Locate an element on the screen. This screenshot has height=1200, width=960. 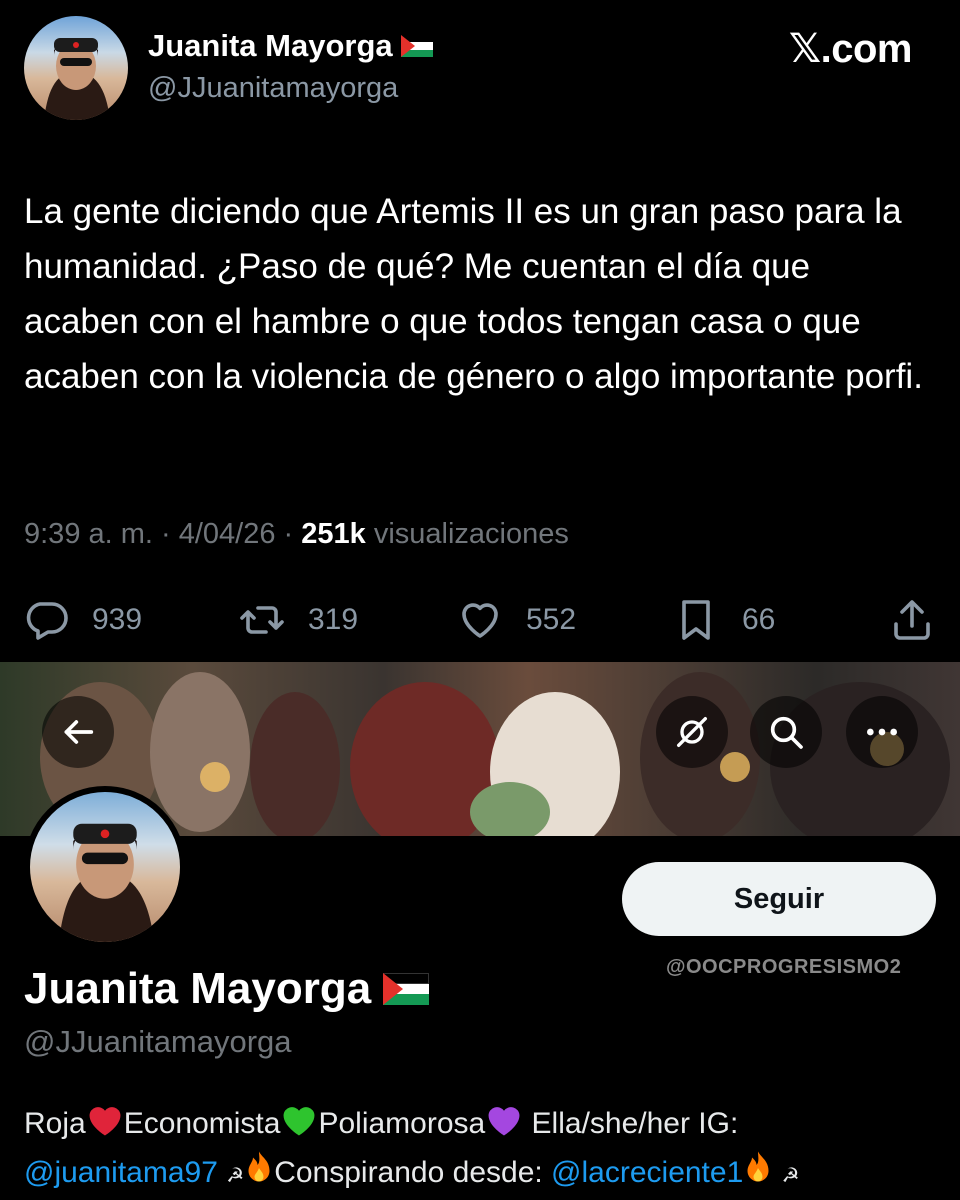
purple-heart-icon is located at coordinates (504, 1126).